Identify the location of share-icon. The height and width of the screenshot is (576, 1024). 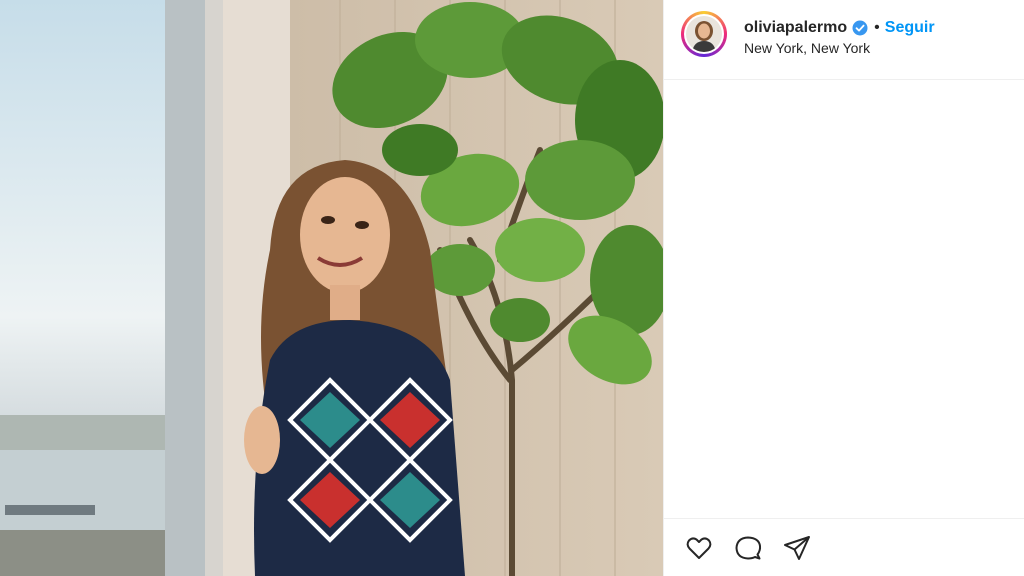
(797, 548).